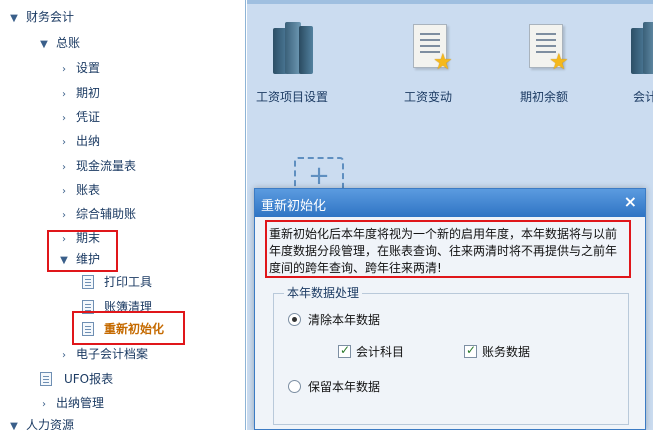 Image resolution: width=653 pixels, height=430 pixels. I want to click on tree-item-print-tool: 打印工具, so click(117, 282).